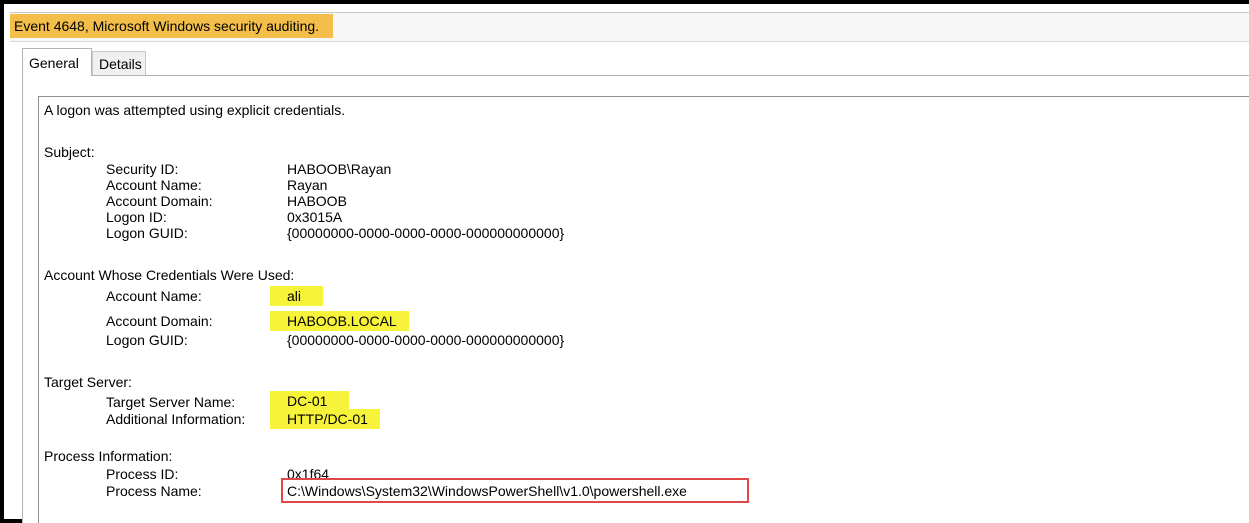  What do you see at coordinates (88, 382) in the screenshot?
I see `section-heading-target-server: Target Server:` at bounding box center [88, 382].